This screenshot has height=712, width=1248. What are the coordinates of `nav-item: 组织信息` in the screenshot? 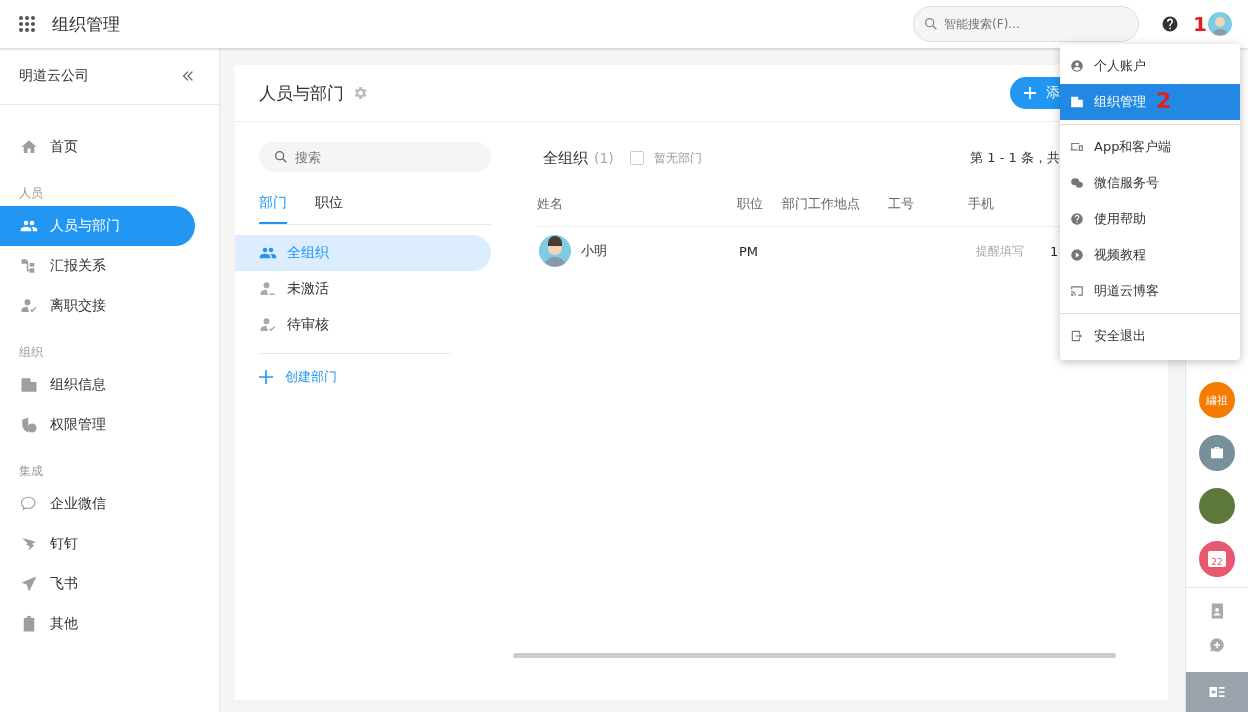 It's located at (97, 385).